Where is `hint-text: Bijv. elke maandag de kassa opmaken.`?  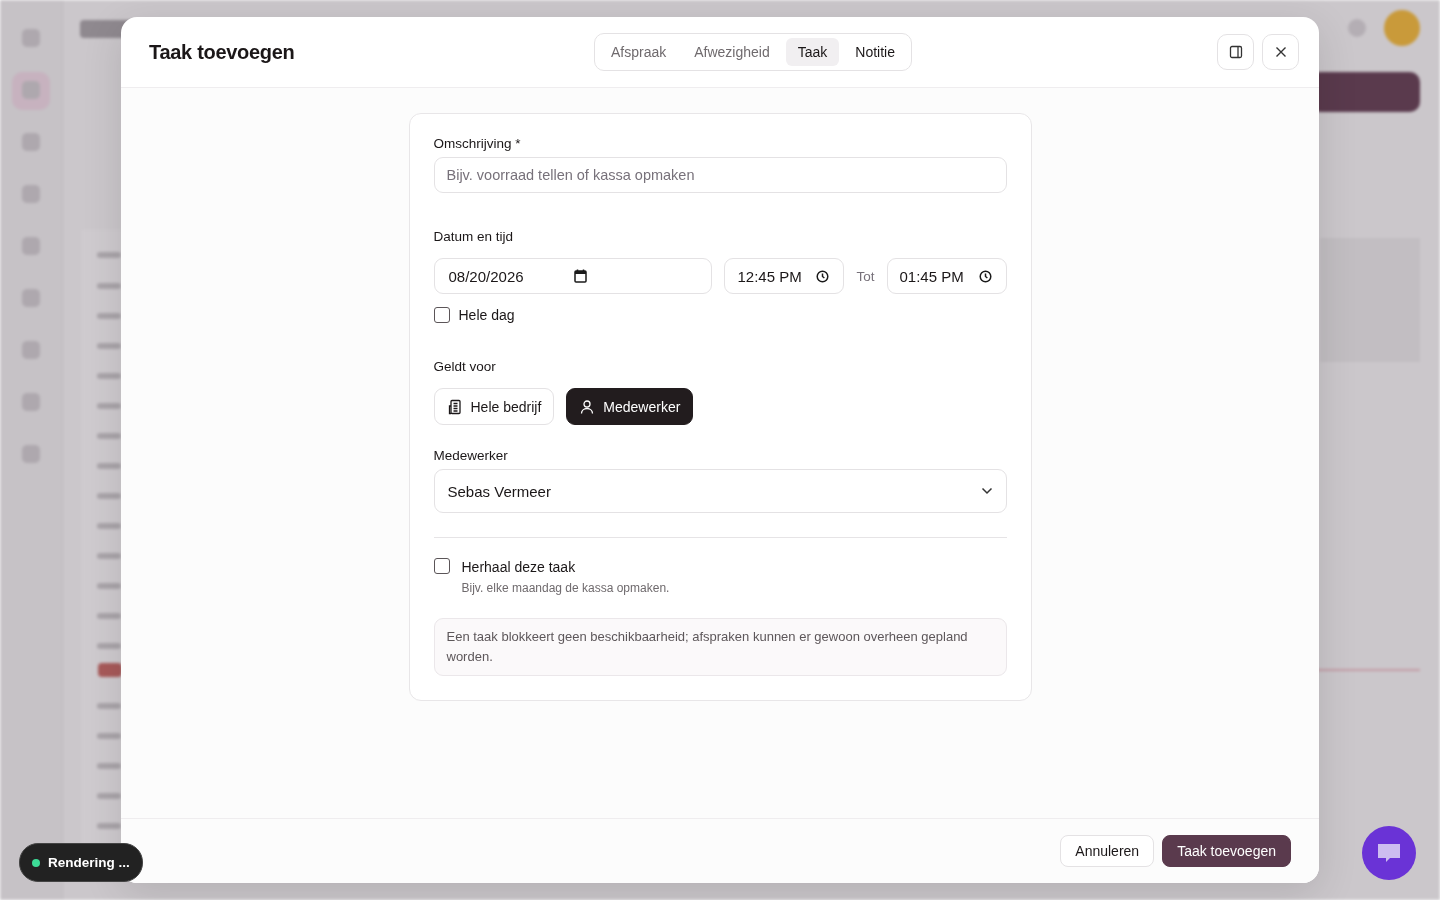 hint-text: Bijv. elke maandag de kassa opmaken. is located at coordinates (566, 588).